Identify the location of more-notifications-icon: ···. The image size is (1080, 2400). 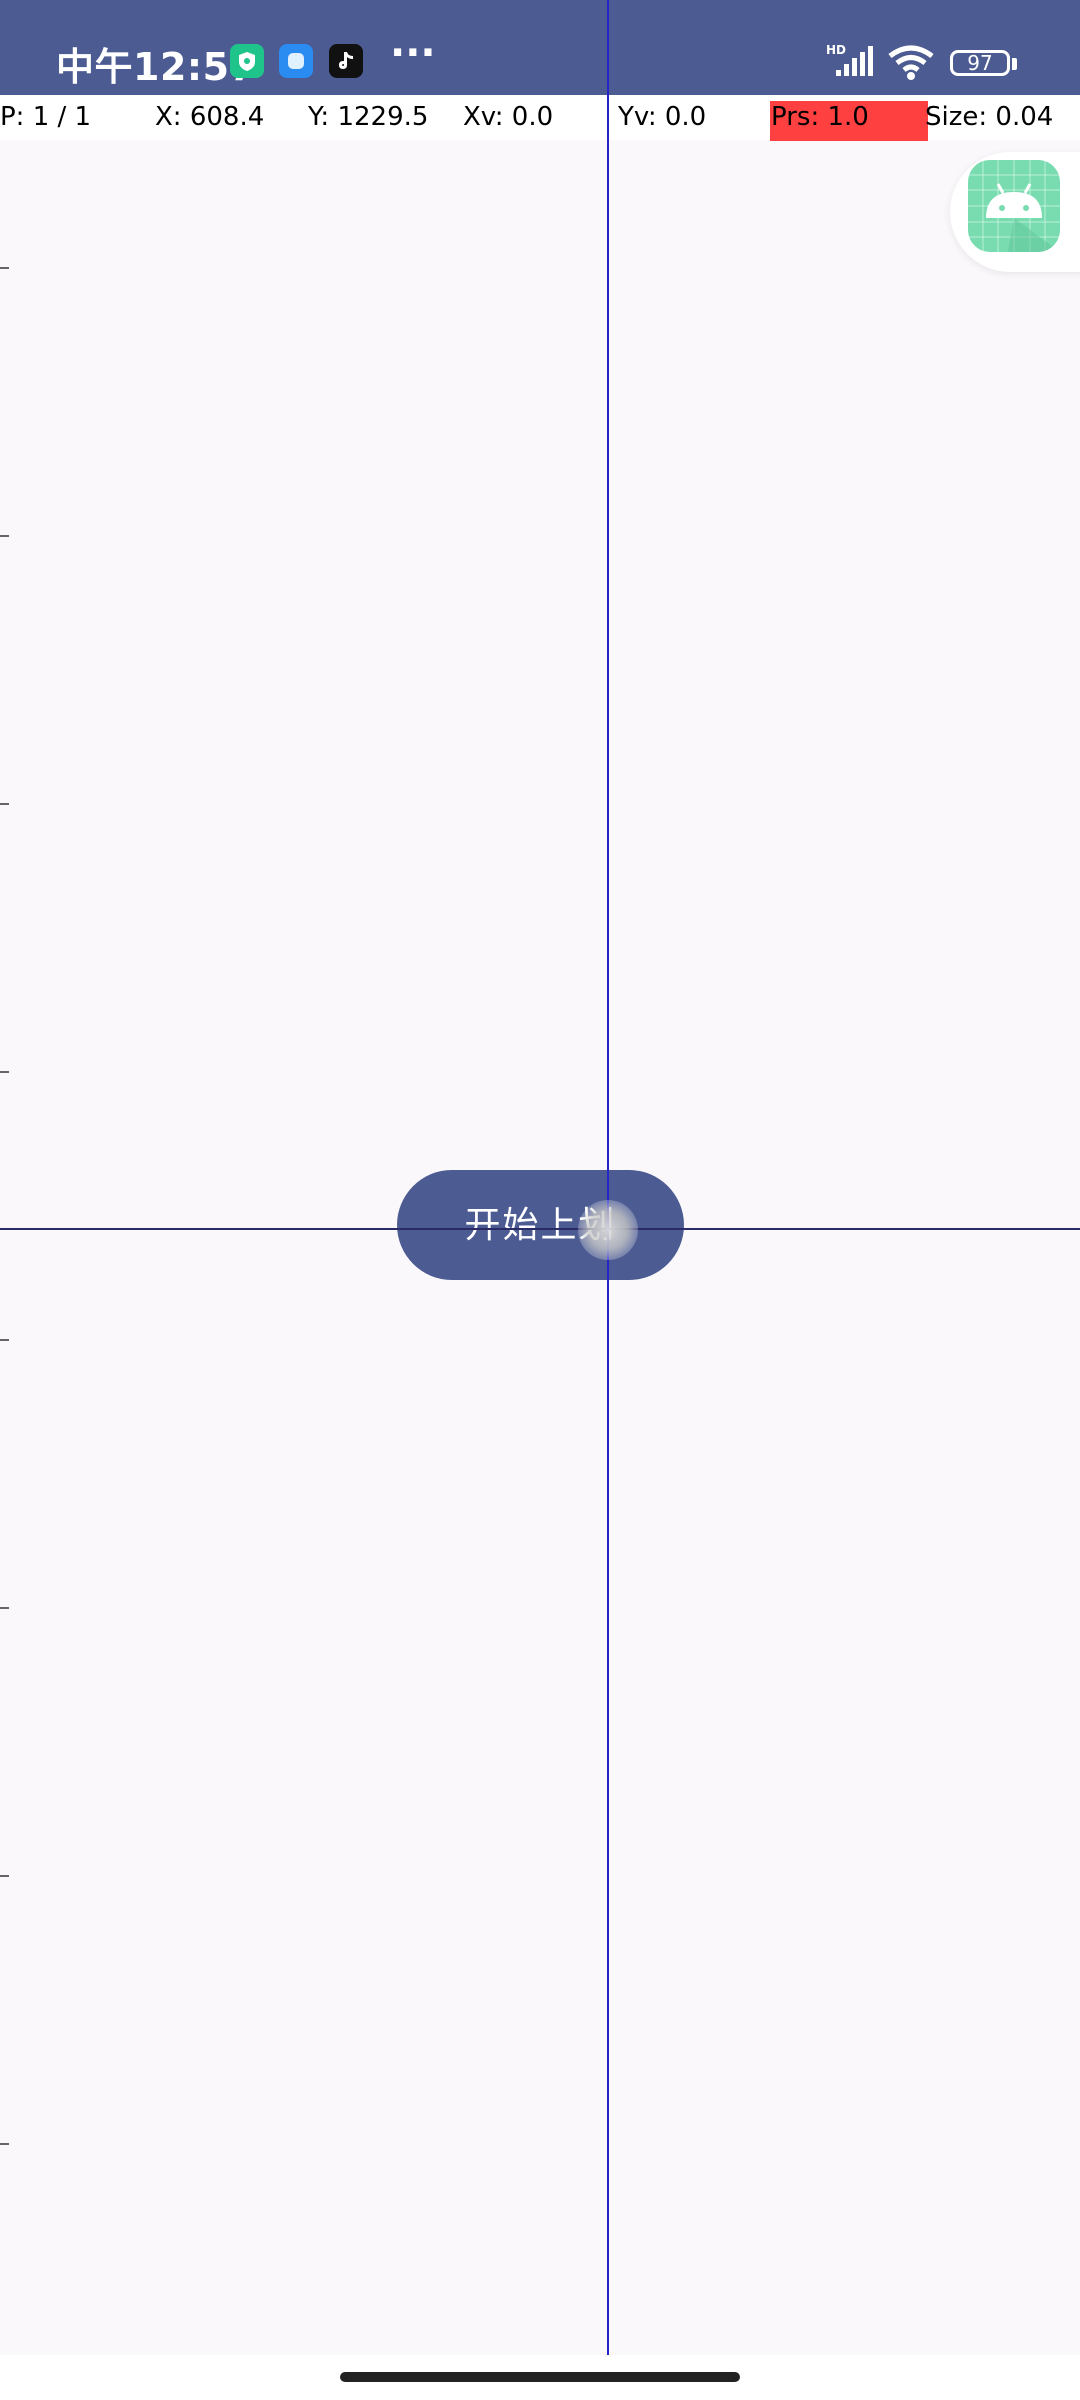
(413, 53).